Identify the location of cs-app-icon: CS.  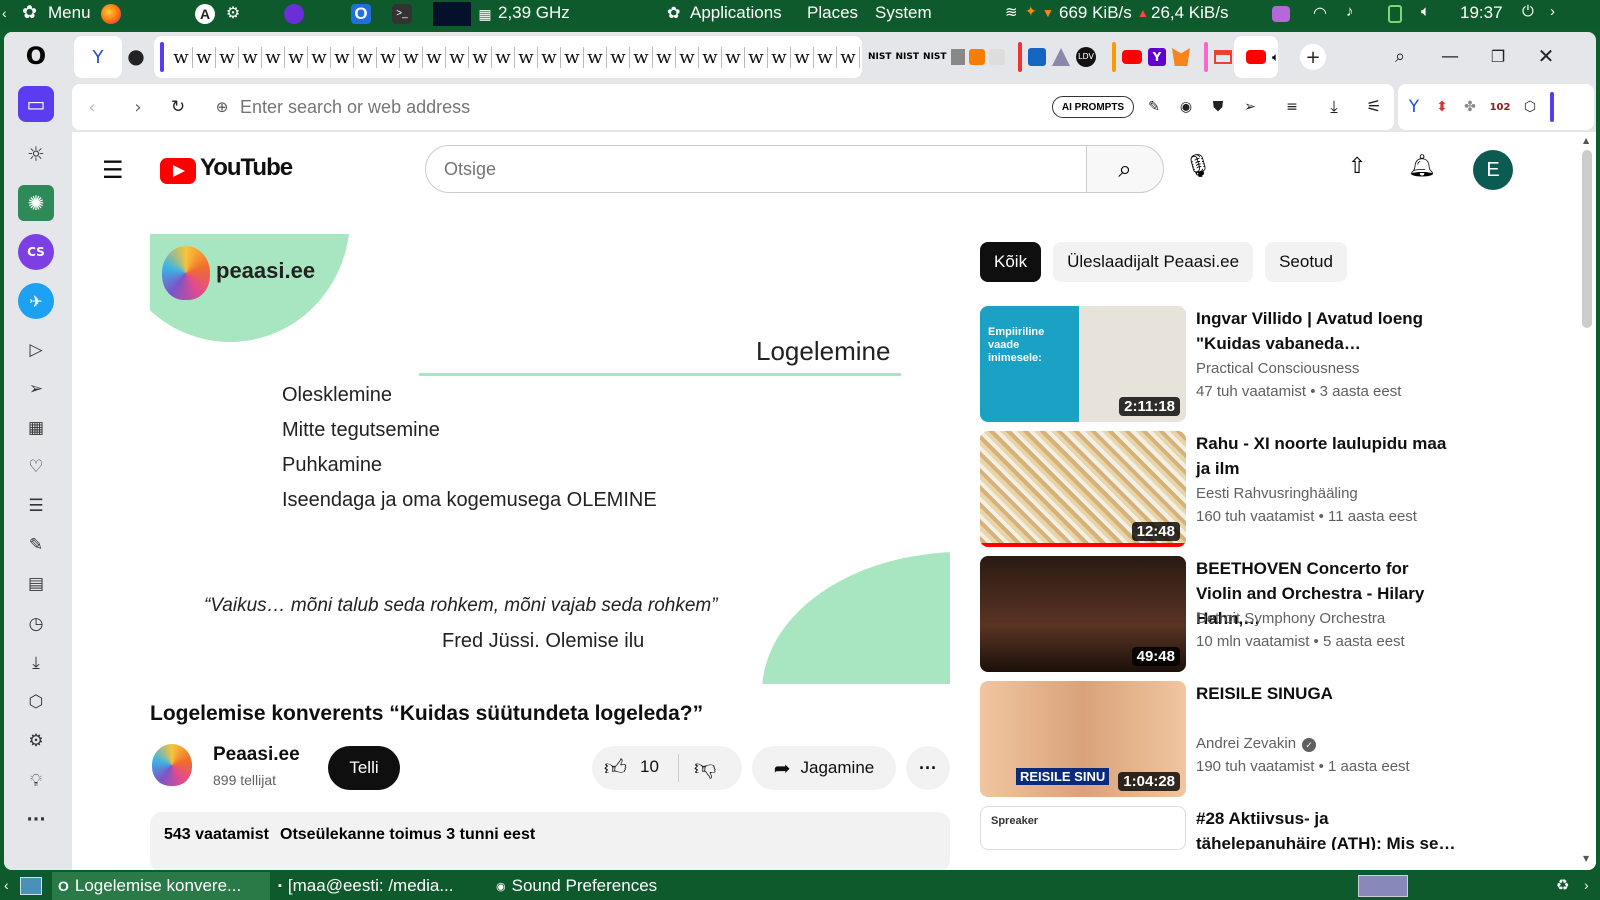
(36, 252).